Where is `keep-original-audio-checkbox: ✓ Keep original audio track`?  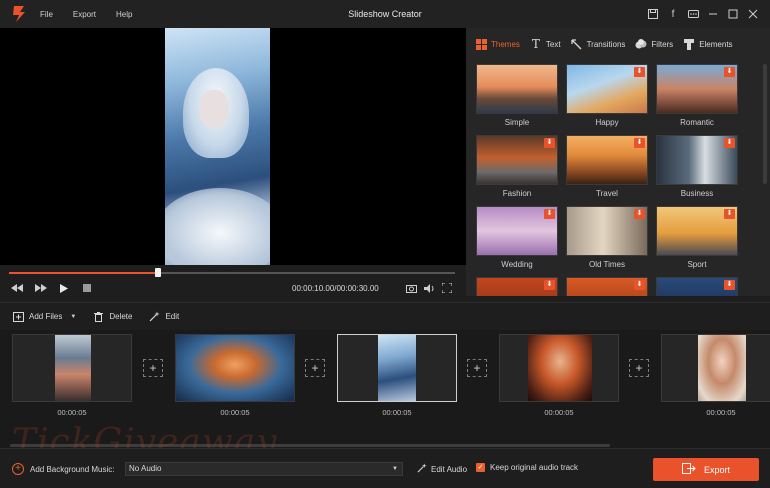 keep-original-audio-checkbox: ✓ Keep original audio track is located at coordinates (527, 467).